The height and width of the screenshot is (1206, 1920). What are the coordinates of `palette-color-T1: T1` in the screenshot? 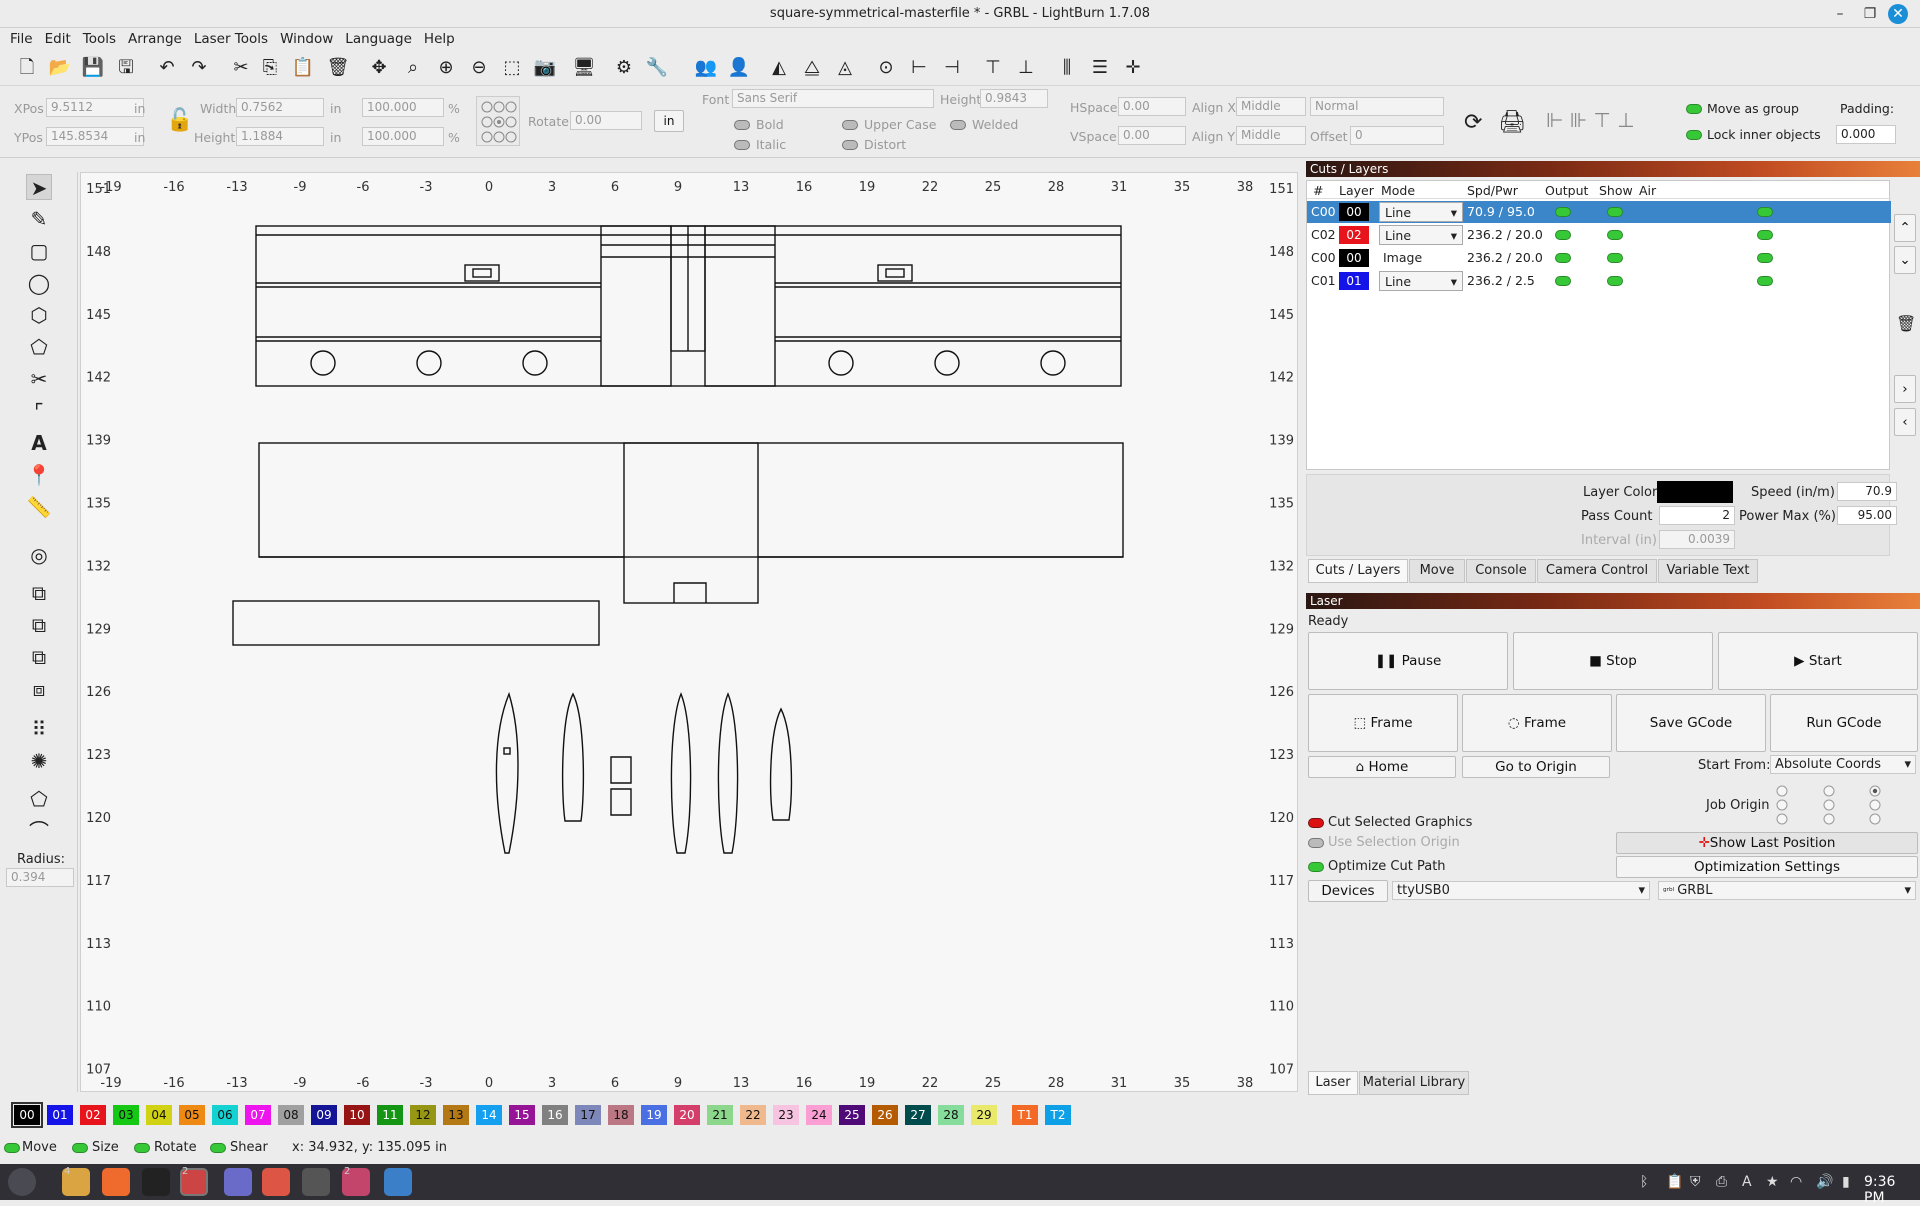 It's located at (1025, 1115).